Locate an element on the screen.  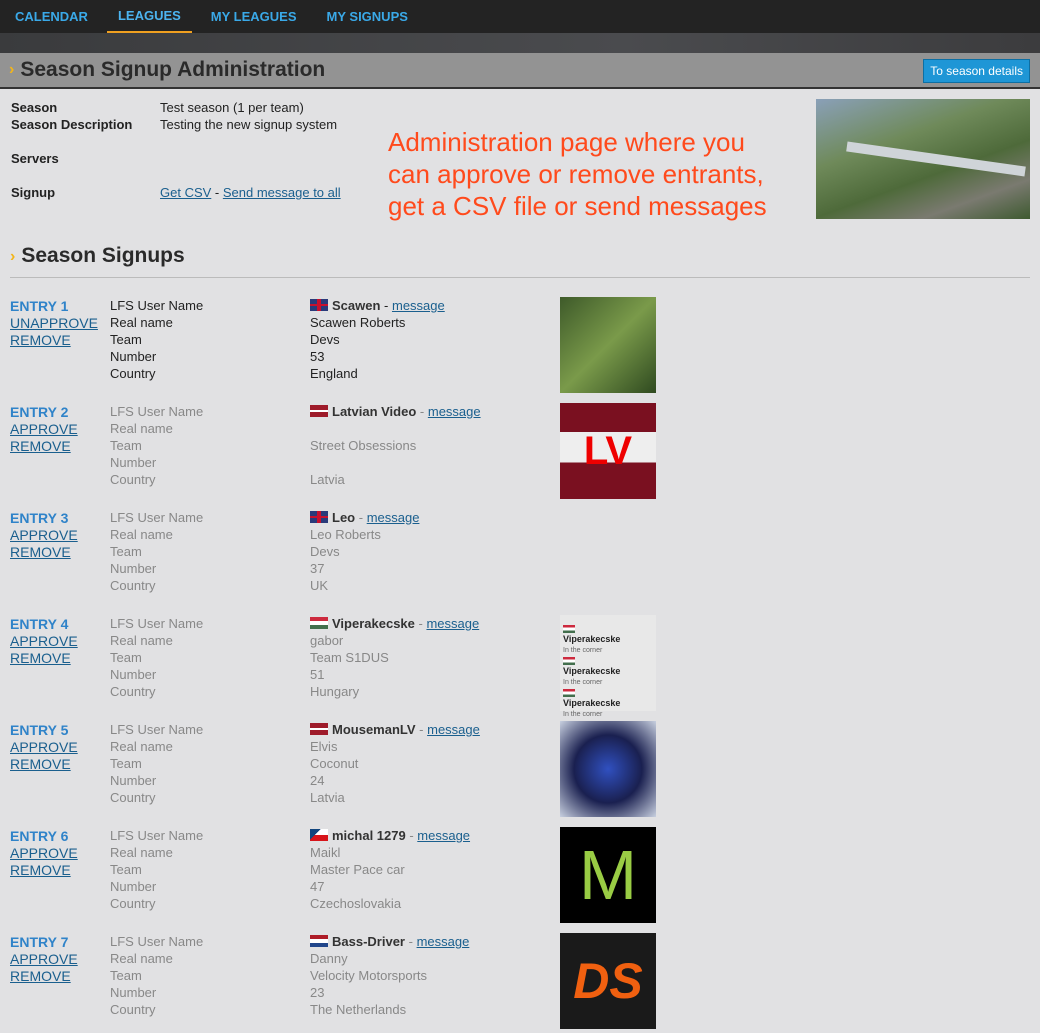
field-team: Team S1DUS is located at coordinates (349, 657).